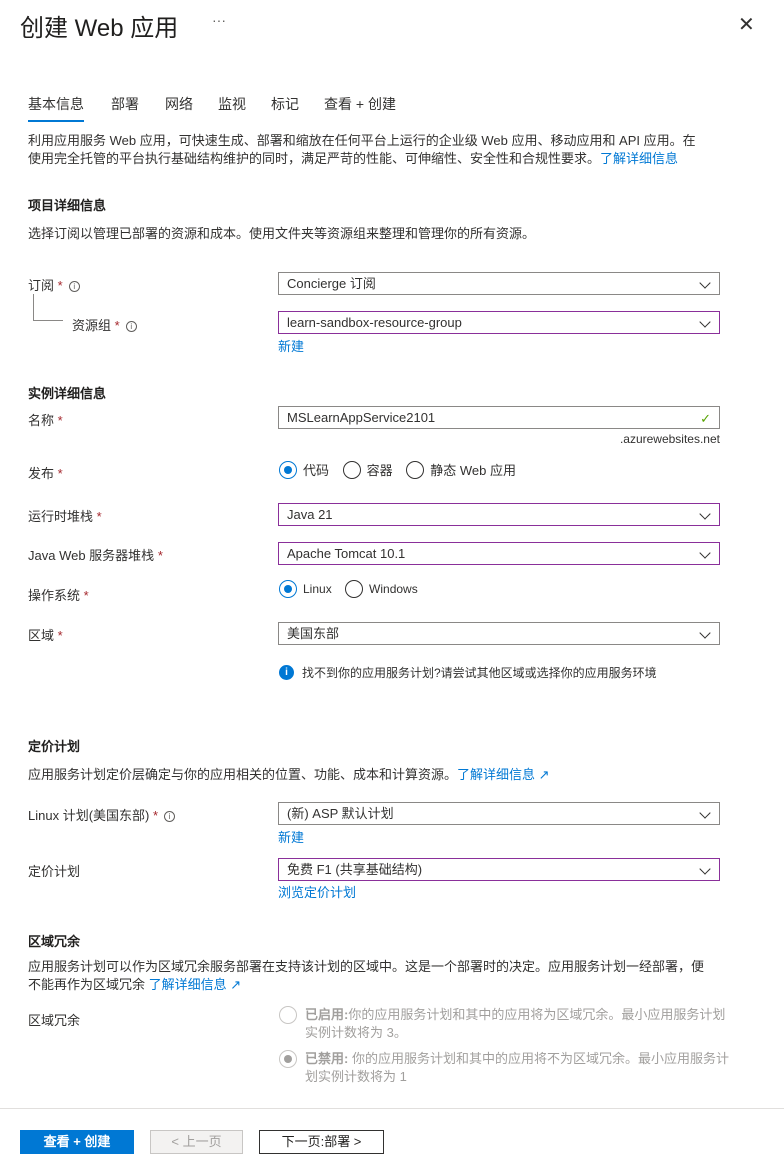 This screenshot has height=1174, width=784. Describe the element at coordinates (746, 24) in the screenshot. I see `close-icon: ✕` at that location.